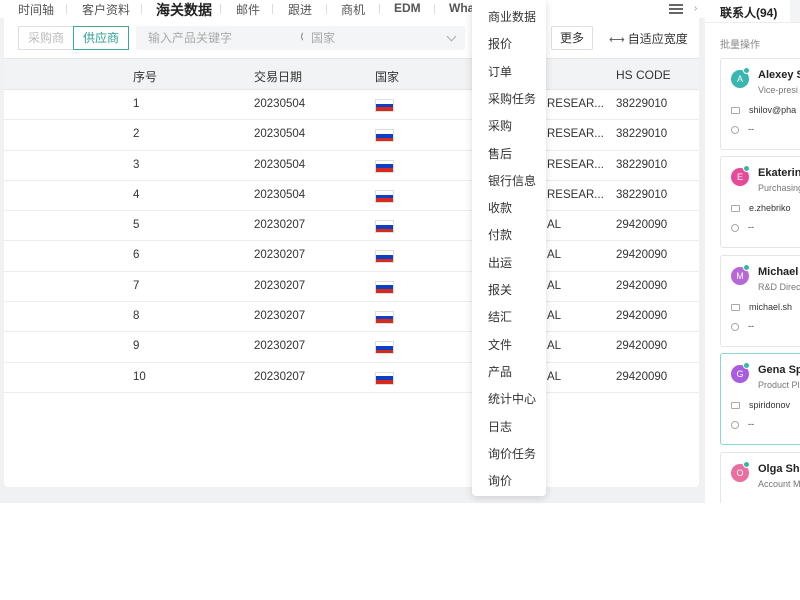 This screenshot has height=600, width=800. Describe the element at coordinates (500, 289) in the screenshot. I see `dropdown-item: 报关` at that location.